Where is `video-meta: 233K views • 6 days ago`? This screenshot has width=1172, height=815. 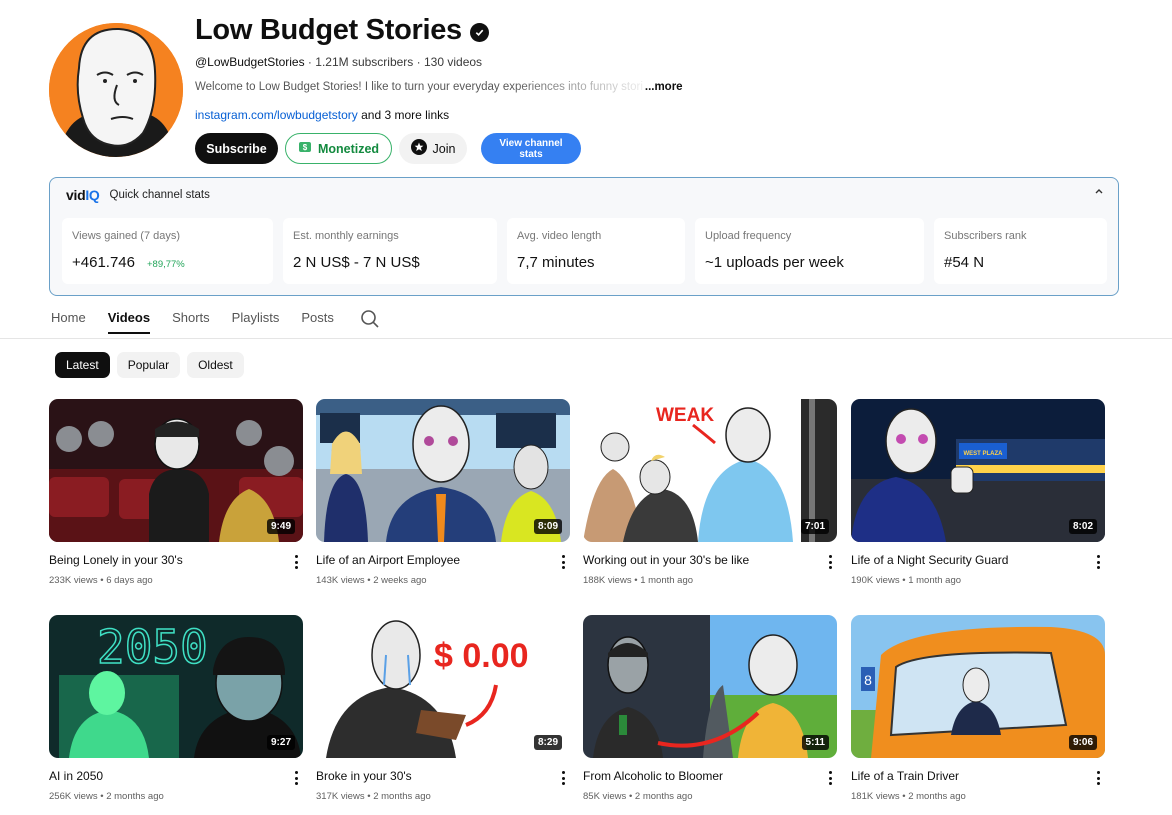 video-meta: 233K views • 6 days ago is located at coordinates (101, 580).